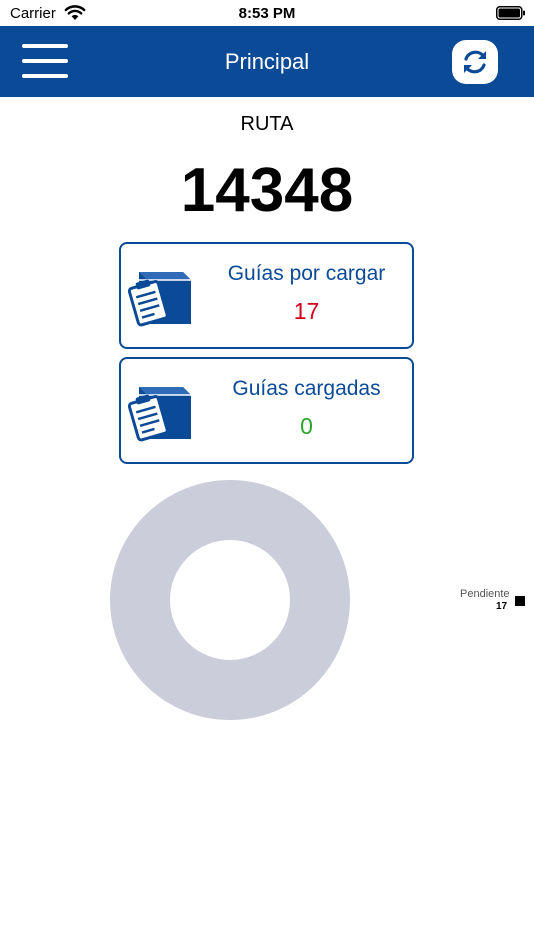  Describe the element at coordinates (267, 124) in the screenshot. I see `route-label: RUTA` at that location.